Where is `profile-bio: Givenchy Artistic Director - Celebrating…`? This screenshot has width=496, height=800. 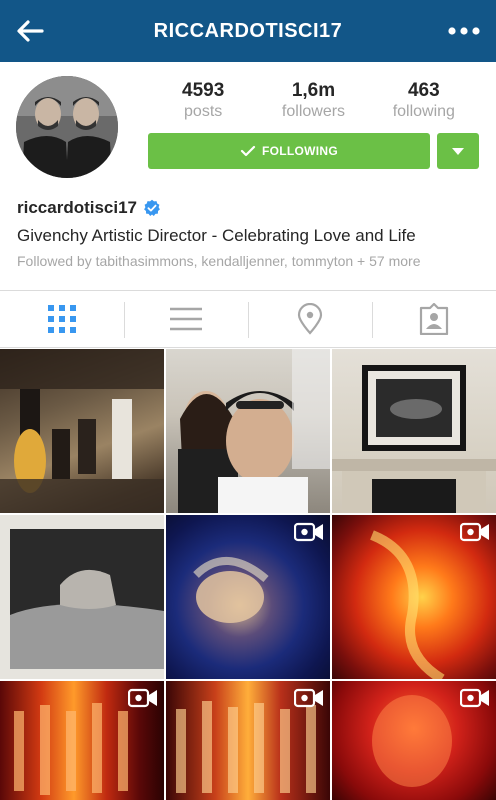 profile-bio: Givenchy Artistic Director - Celebrating… is located at coordinates (216, 235).